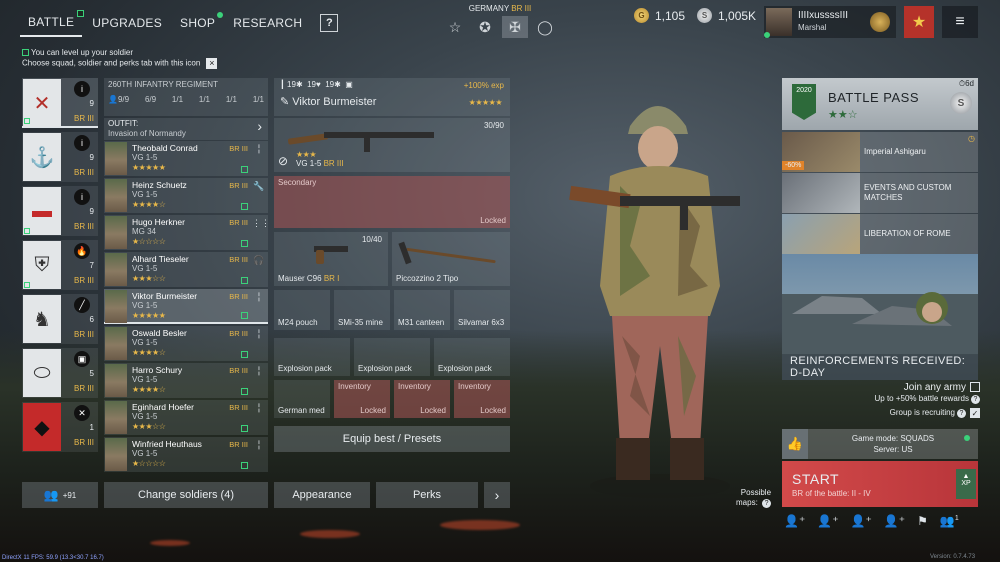 Image resolution: width=1000 pixels, height=562 pixels. Describe the element at coordinates (302, 310) in the screenshot. I see `item-slot: M24 pouch` at that location.